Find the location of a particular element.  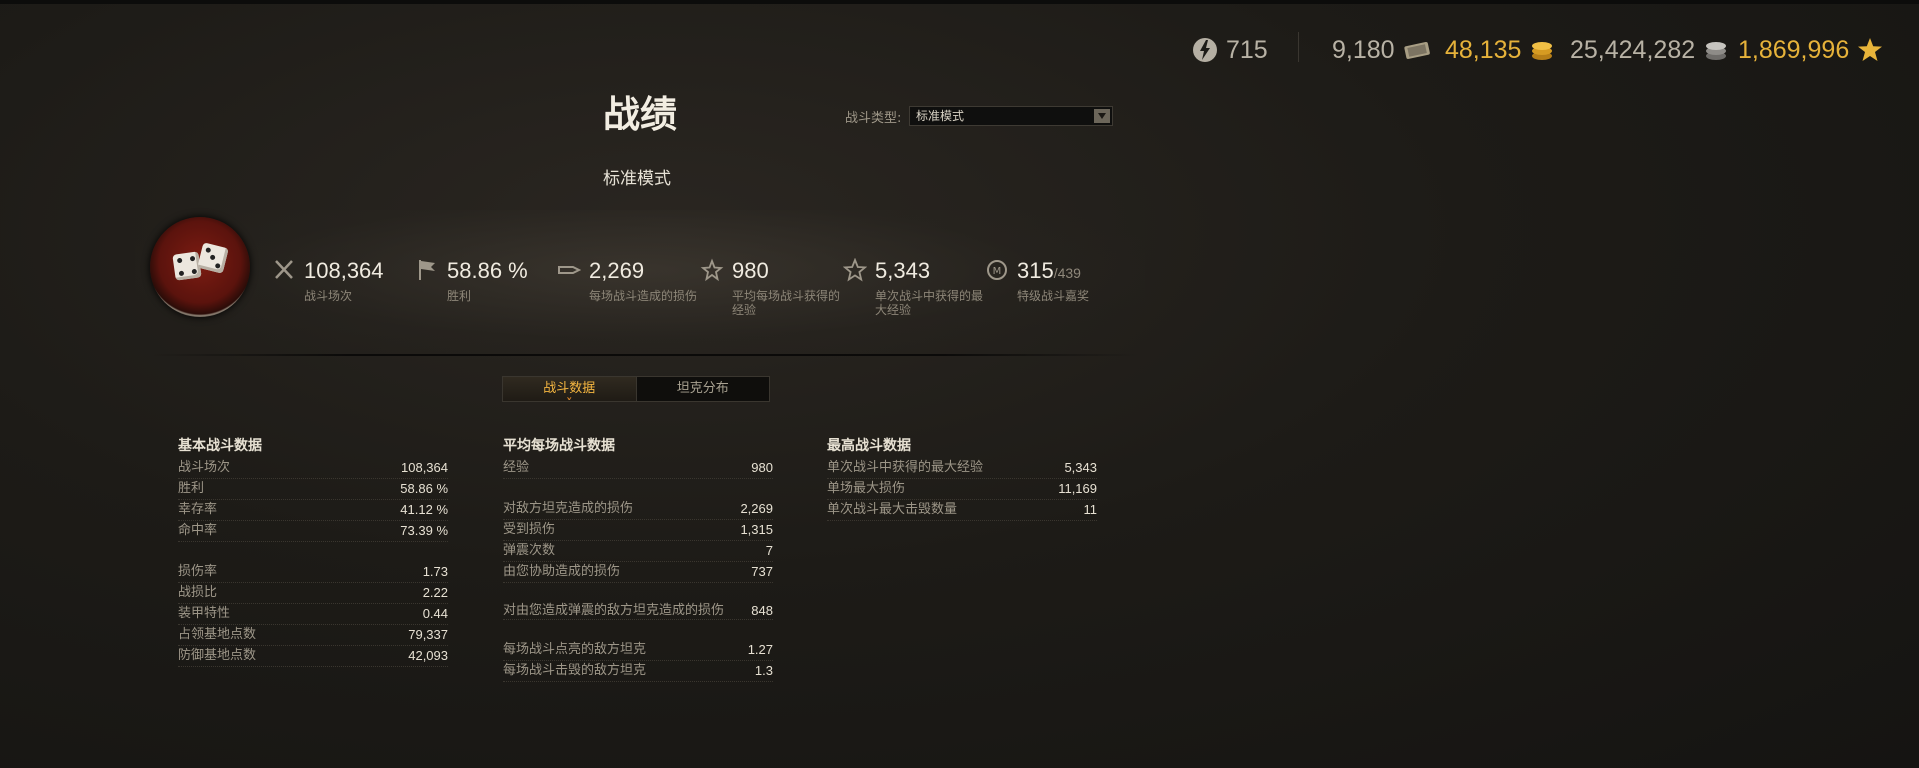

stat-label: 战斗场次 is located at coordinates (328, 296).